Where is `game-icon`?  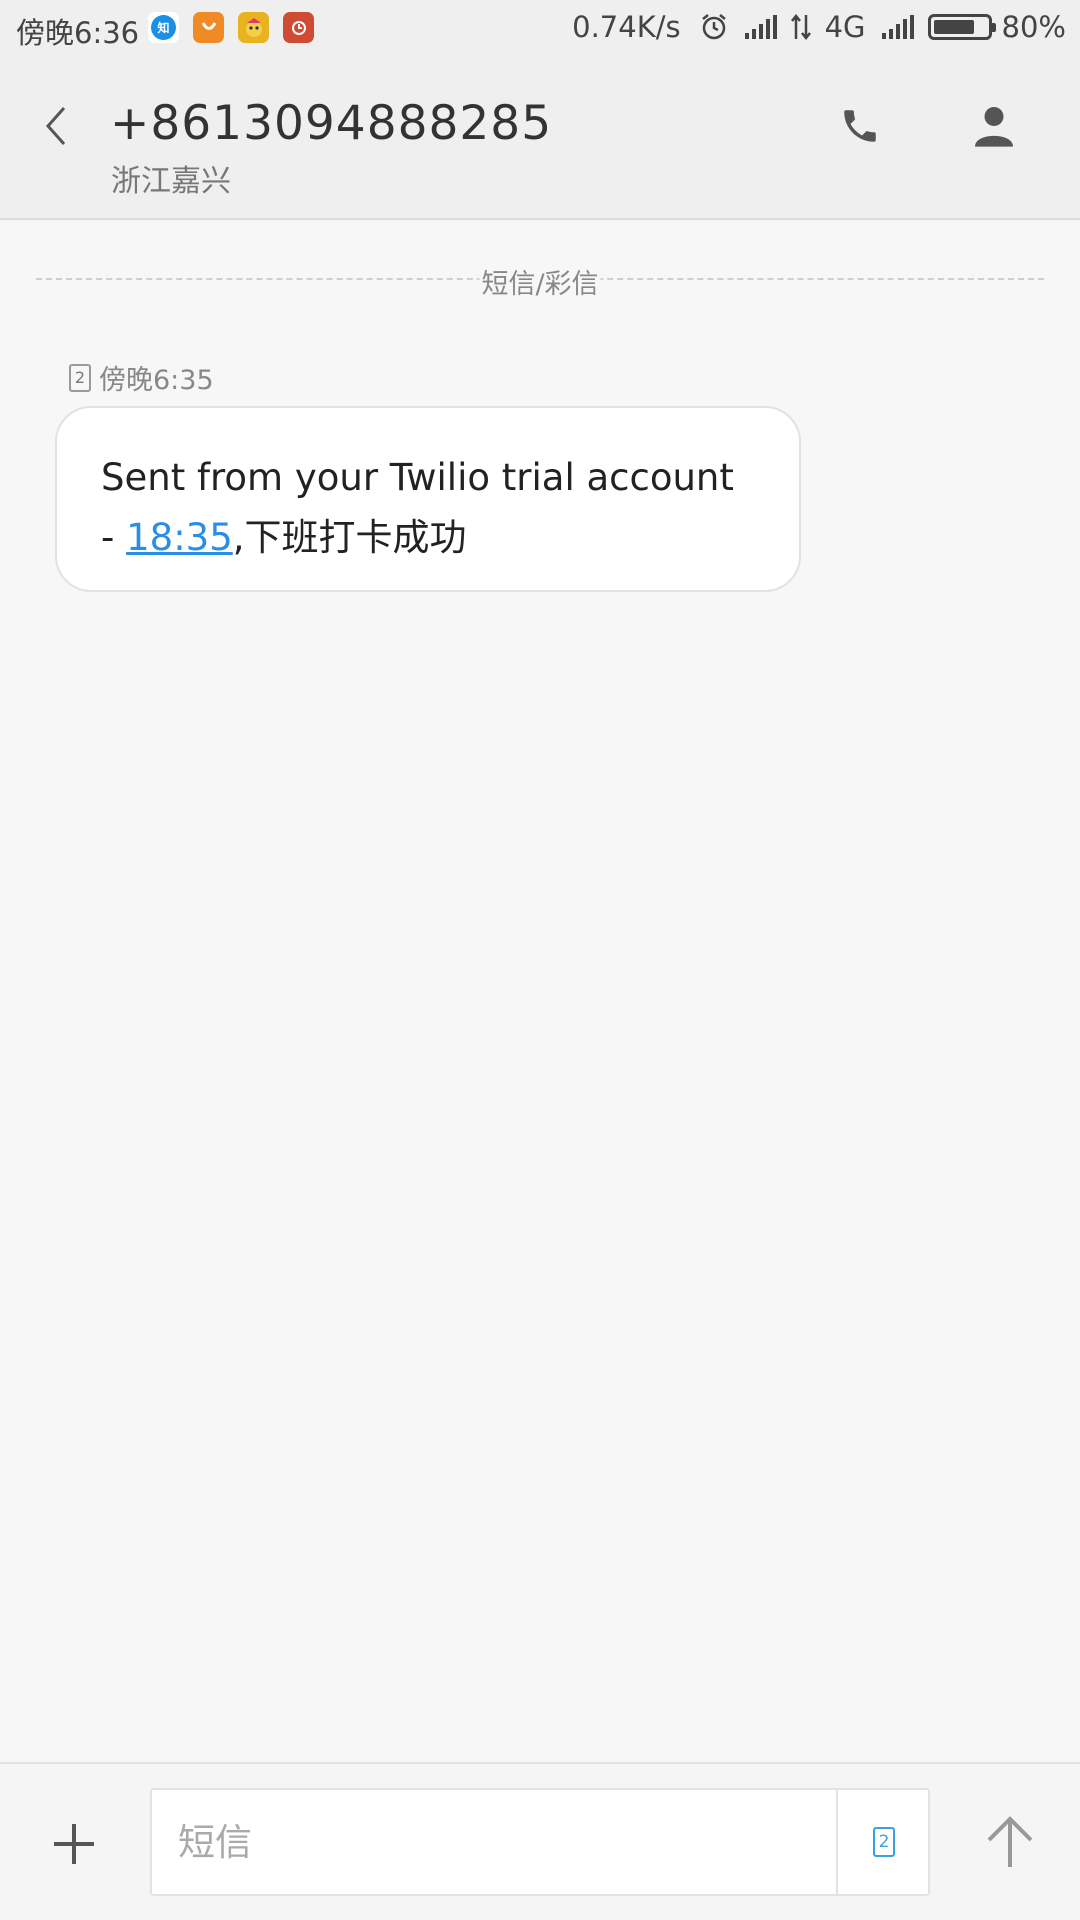 game-icon is located at coordinates (253, 27).